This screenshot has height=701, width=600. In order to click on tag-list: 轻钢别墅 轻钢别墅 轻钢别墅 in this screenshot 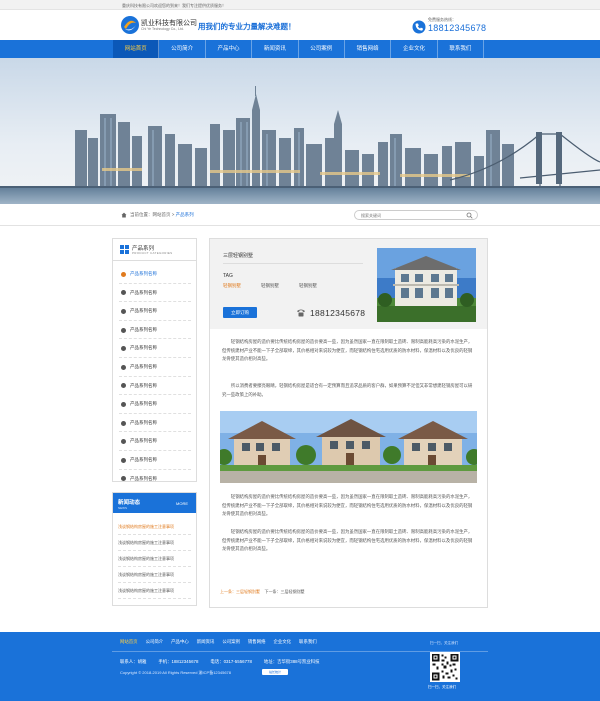, I will do `click(270, 286)`.